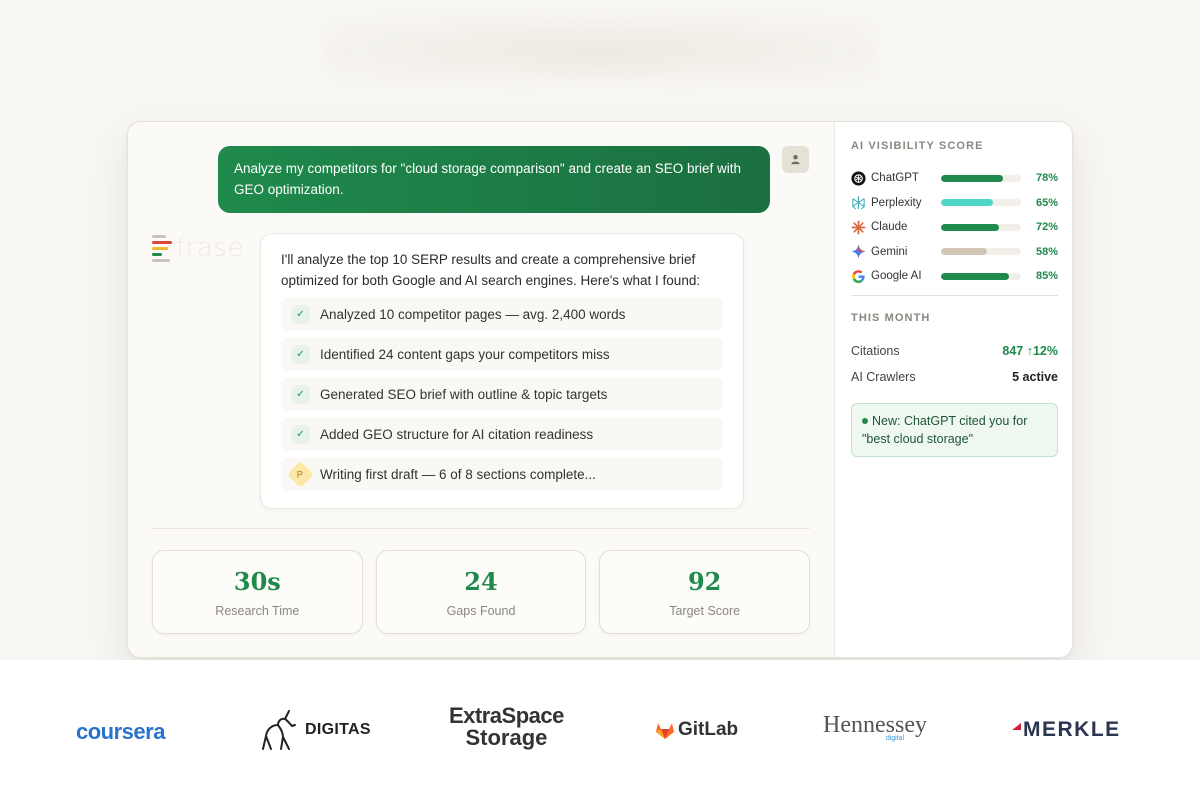 The image size is (1200, 800). What do you see at coordinates (704, 581) in the screenshot?
I see `stat-value: 92` at bounding box center [704, 581].